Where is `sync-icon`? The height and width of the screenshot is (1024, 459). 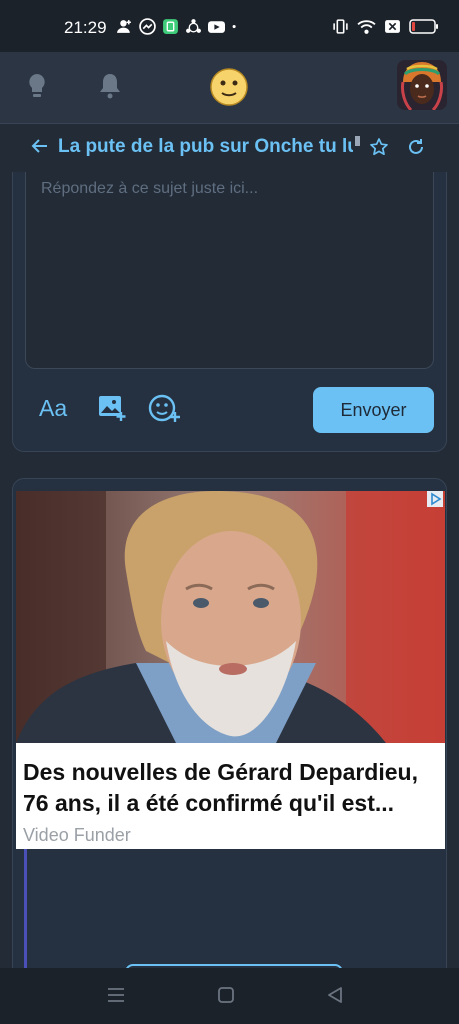
sync-icon is located at coordinates (193, 26).